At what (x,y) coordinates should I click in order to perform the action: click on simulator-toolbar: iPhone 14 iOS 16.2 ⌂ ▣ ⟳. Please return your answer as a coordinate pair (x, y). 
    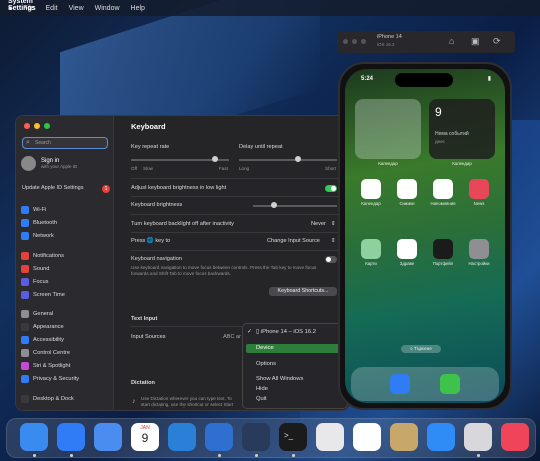
    Looking at the image, I should click on (426, 42).